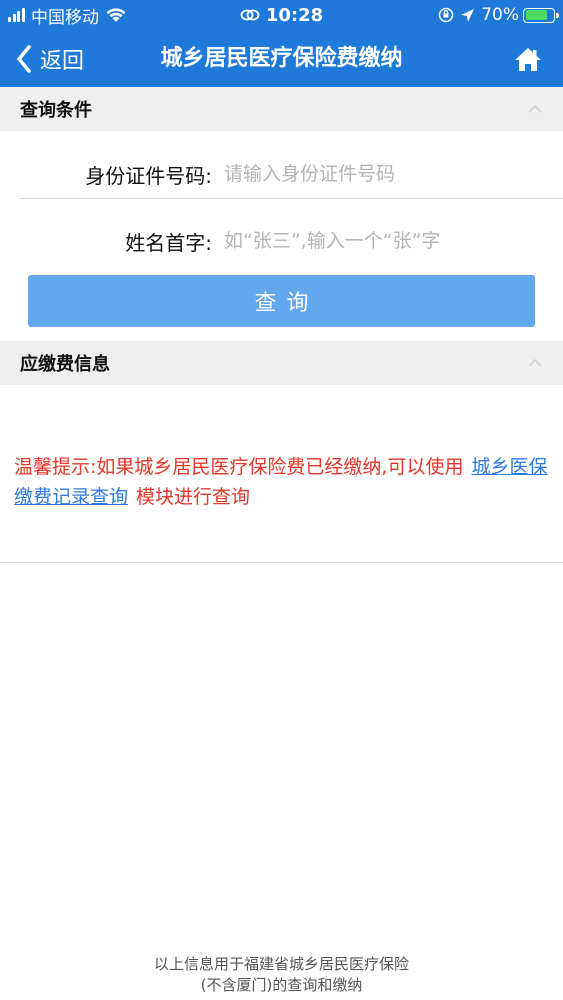 The width and height of the screenshot is (563, 1000). What do you see at coordinates (65, 364) in the screenshot?
I see `payment-section-title: 应缴费信息` at bounding box center [65, 364].